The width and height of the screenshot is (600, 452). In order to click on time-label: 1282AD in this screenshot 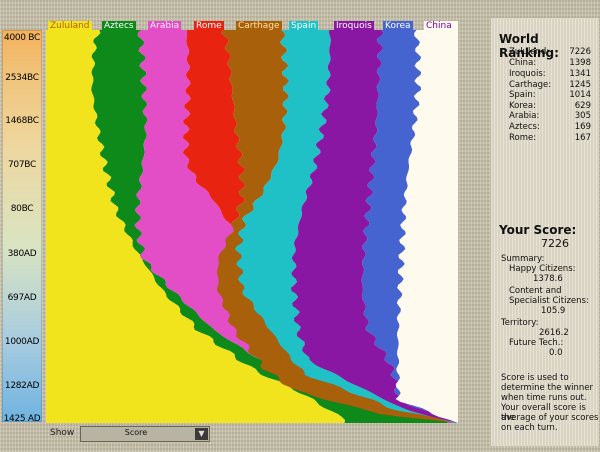, I will do `click(22, 386)`.